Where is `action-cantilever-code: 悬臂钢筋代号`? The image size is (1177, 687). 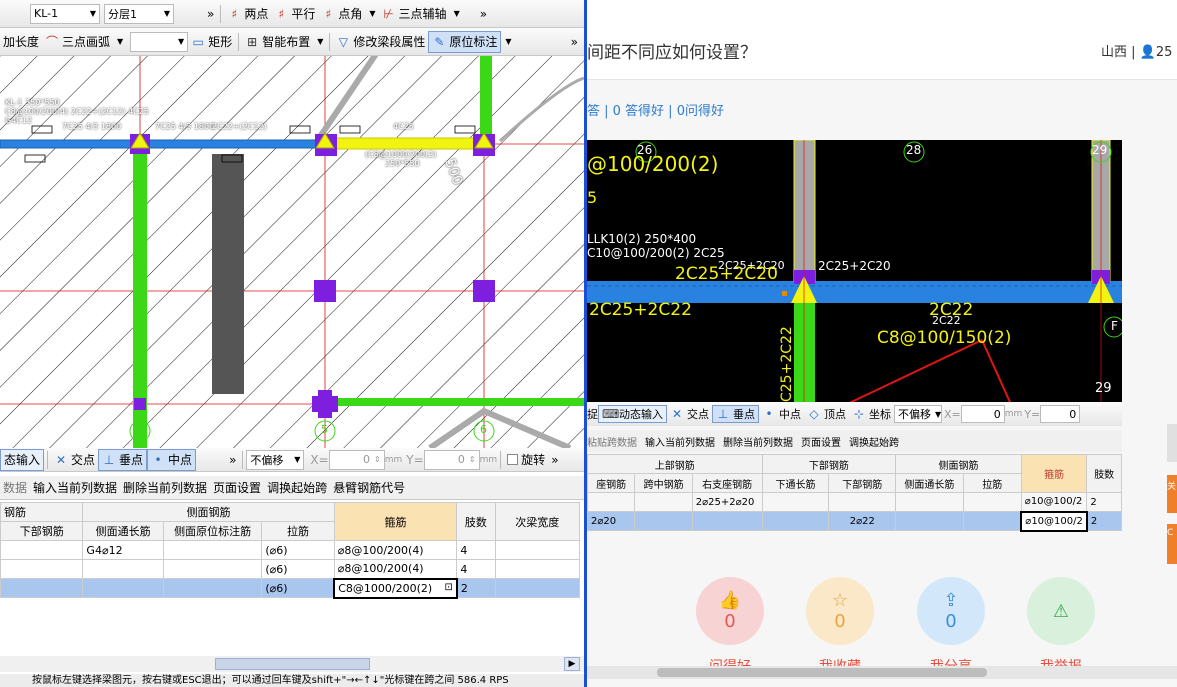
action-cantilever-code: 悬臂钢筋代号 is located at coordinates (369, 488).